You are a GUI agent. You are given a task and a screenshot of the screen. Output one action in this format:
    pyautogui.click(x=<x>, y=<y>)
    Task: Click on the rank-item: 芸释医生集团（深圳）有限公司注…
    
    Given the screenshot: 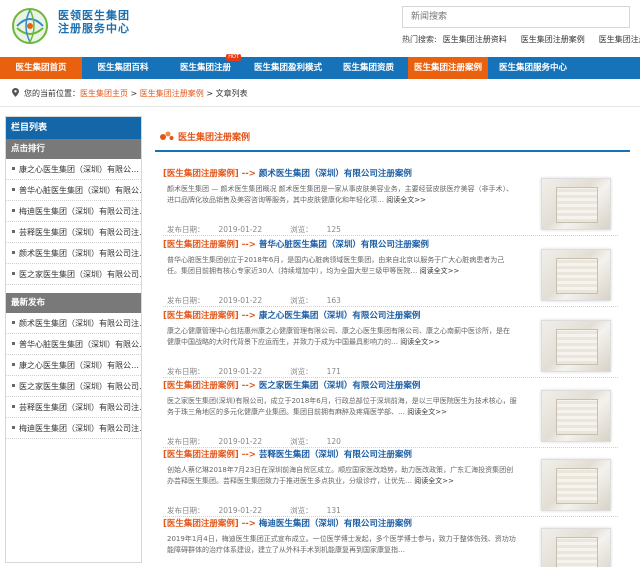 What is the action you would take?
    pyautogui.click(x=73, y=232)
    